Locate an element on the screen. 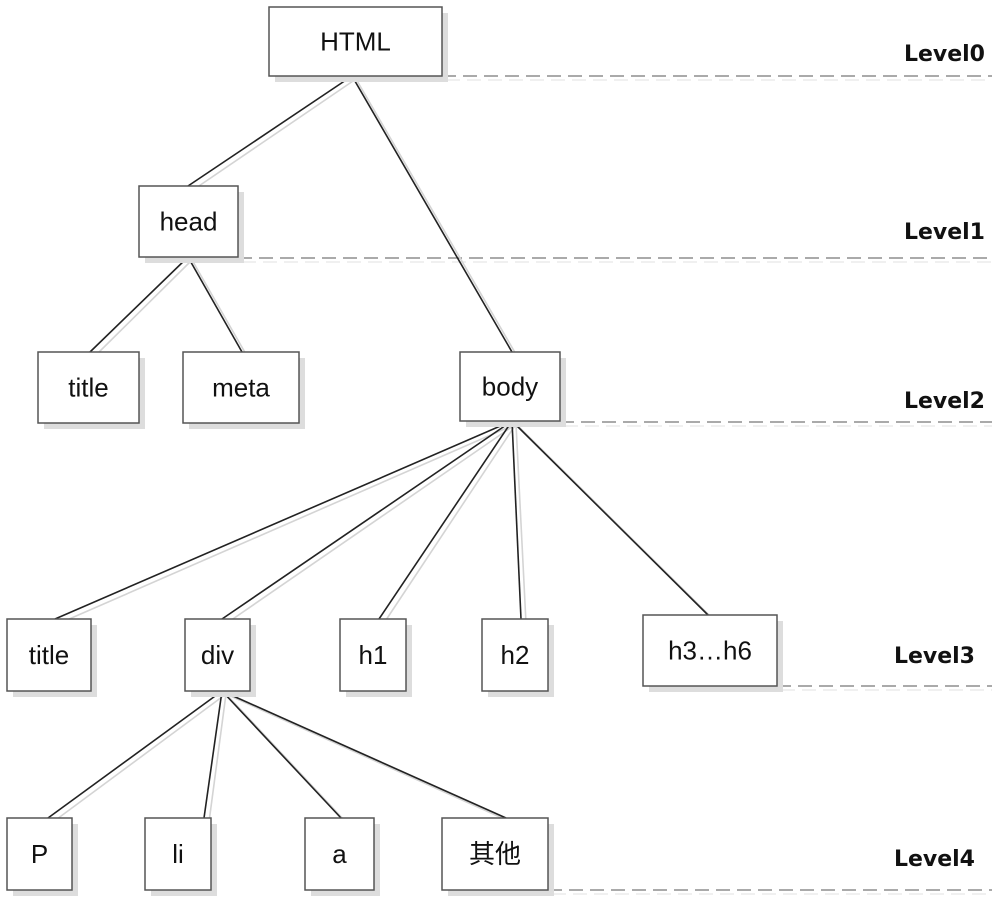 This screenshot has width=1000, height=906. edge-html-body is located at coordinates (432, 214).